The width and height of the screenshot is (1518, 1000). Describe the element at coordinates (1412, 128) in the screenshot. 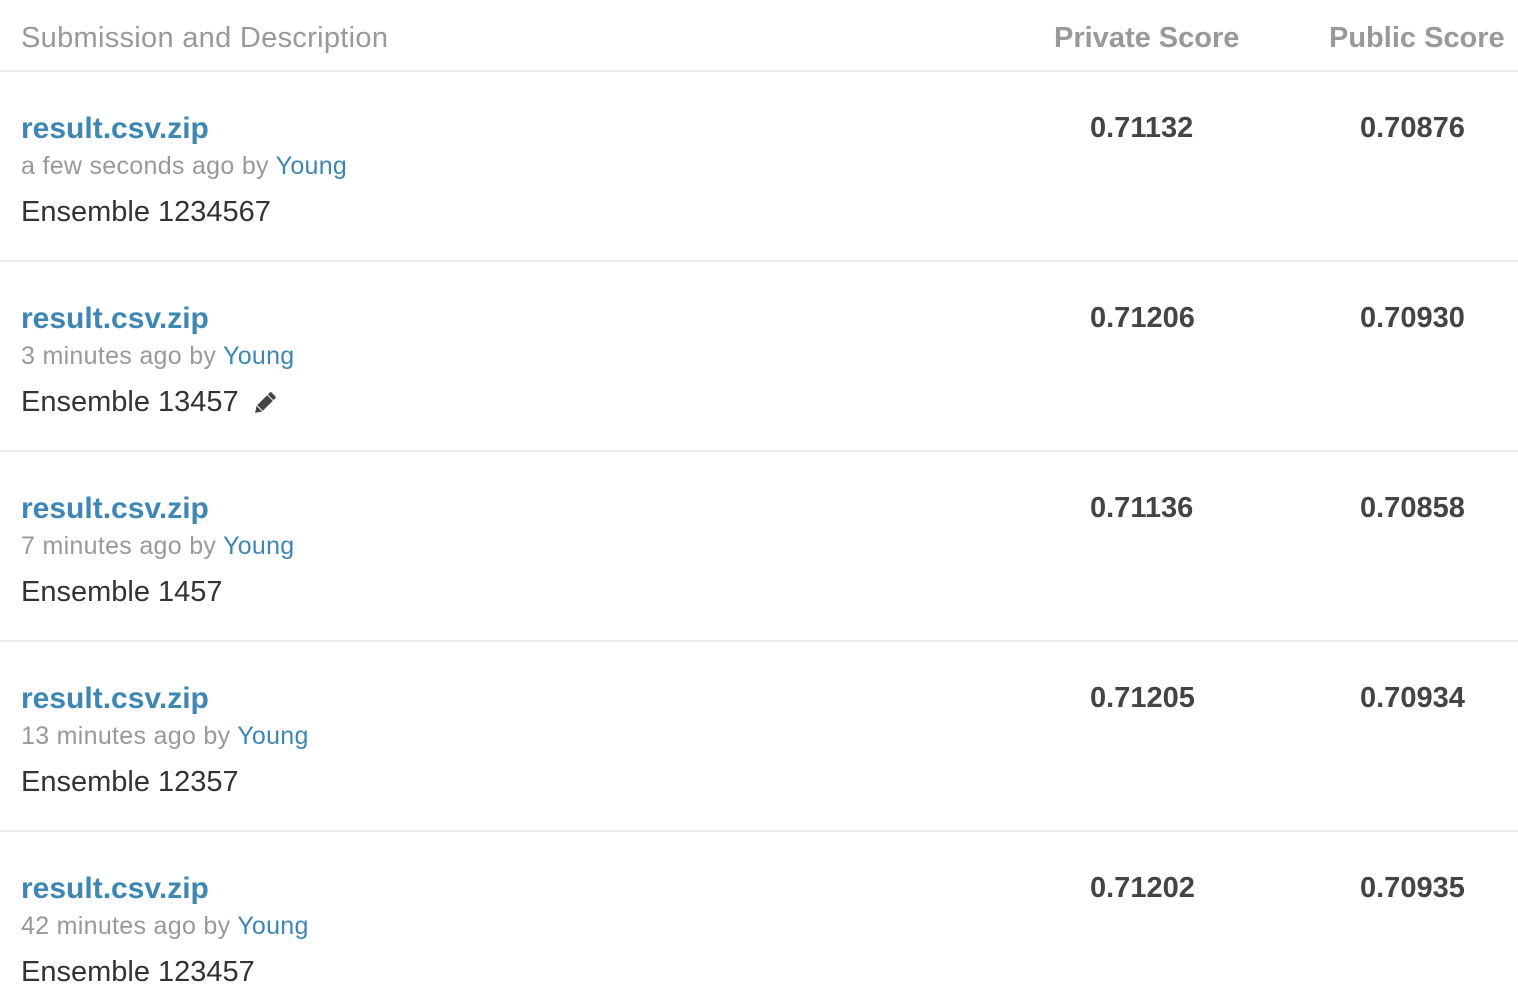

I see `public-score: 0.70876` at that location.